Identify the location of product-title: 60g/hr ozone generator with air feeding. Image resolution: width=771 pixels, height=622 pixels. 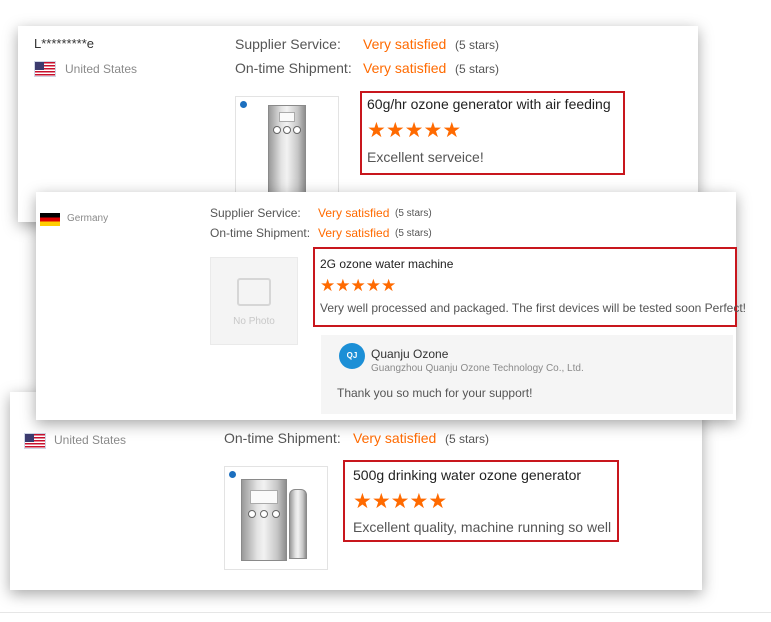
(489, 104).